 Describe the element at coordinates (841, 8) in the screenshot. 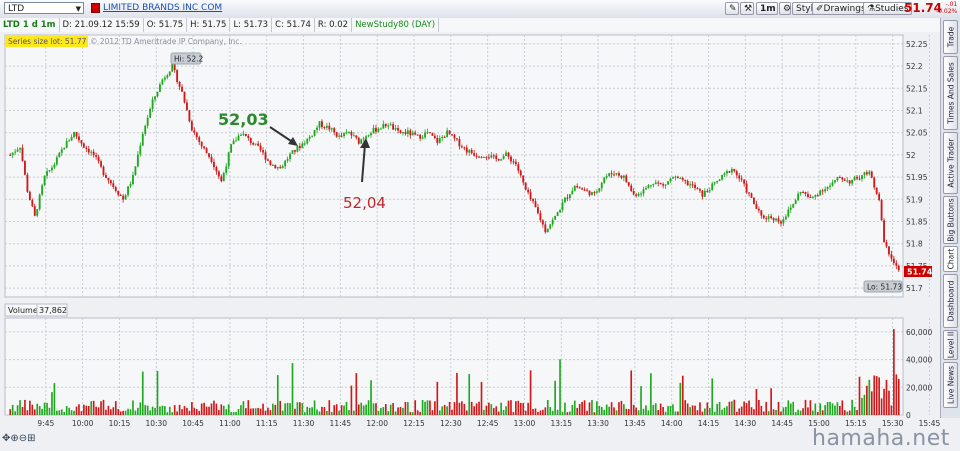

I see `drawings-button: ✐Drawings` at that location.